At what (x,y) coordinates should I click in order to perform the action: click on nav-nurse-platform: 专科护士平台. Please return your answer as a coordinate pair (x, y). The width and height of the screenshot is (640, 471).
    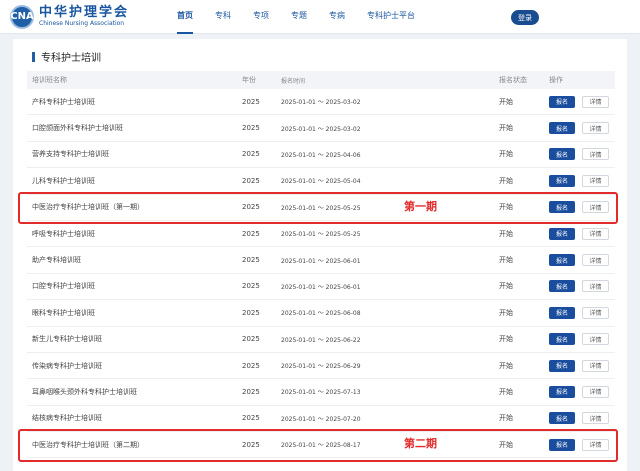
    Looking at the image, I should click on (391, 17).